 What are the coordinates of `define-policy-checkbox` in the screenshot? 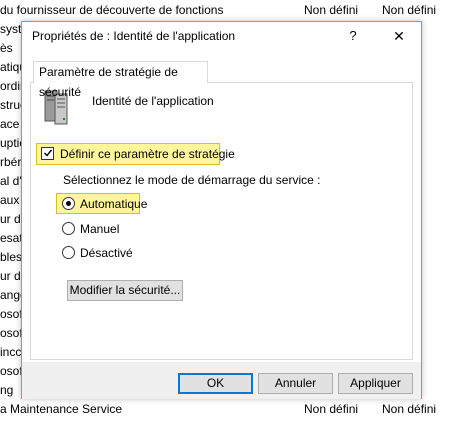 It's located at (47, 153).